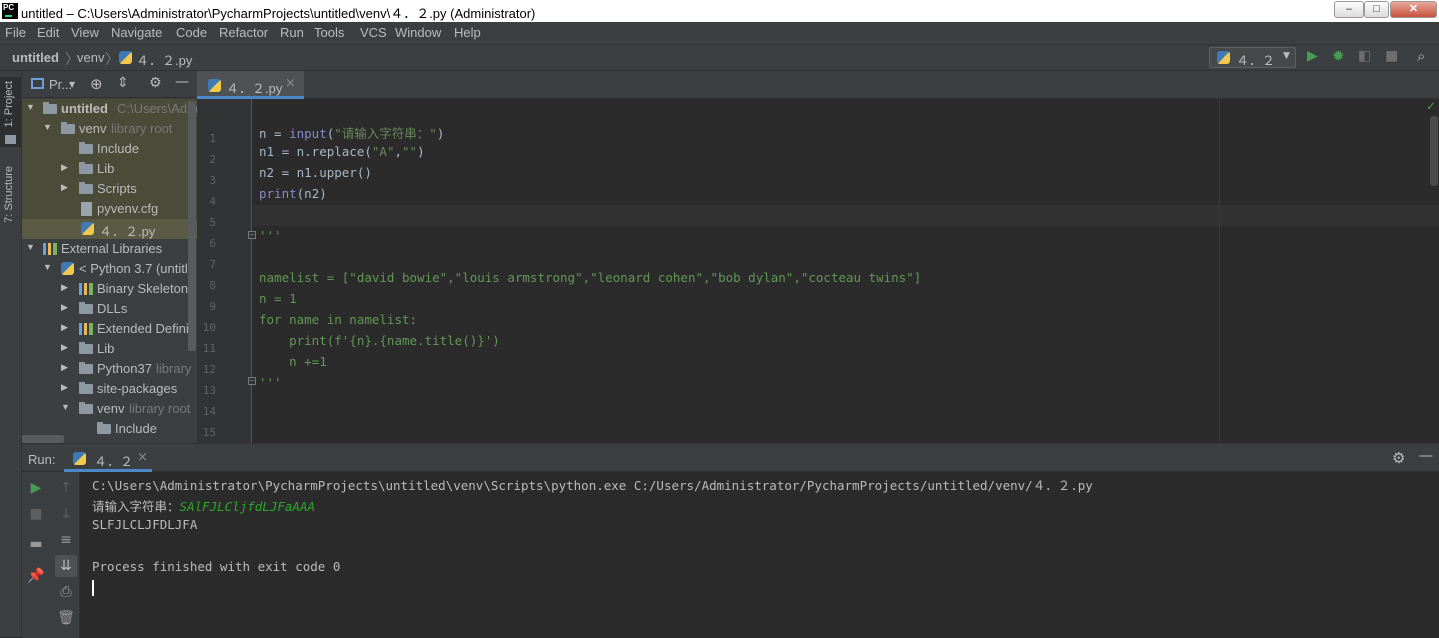  Describe the element at coordinates (1413, 9) in the screenshot. I see `close-window-button: ✕` at that location.